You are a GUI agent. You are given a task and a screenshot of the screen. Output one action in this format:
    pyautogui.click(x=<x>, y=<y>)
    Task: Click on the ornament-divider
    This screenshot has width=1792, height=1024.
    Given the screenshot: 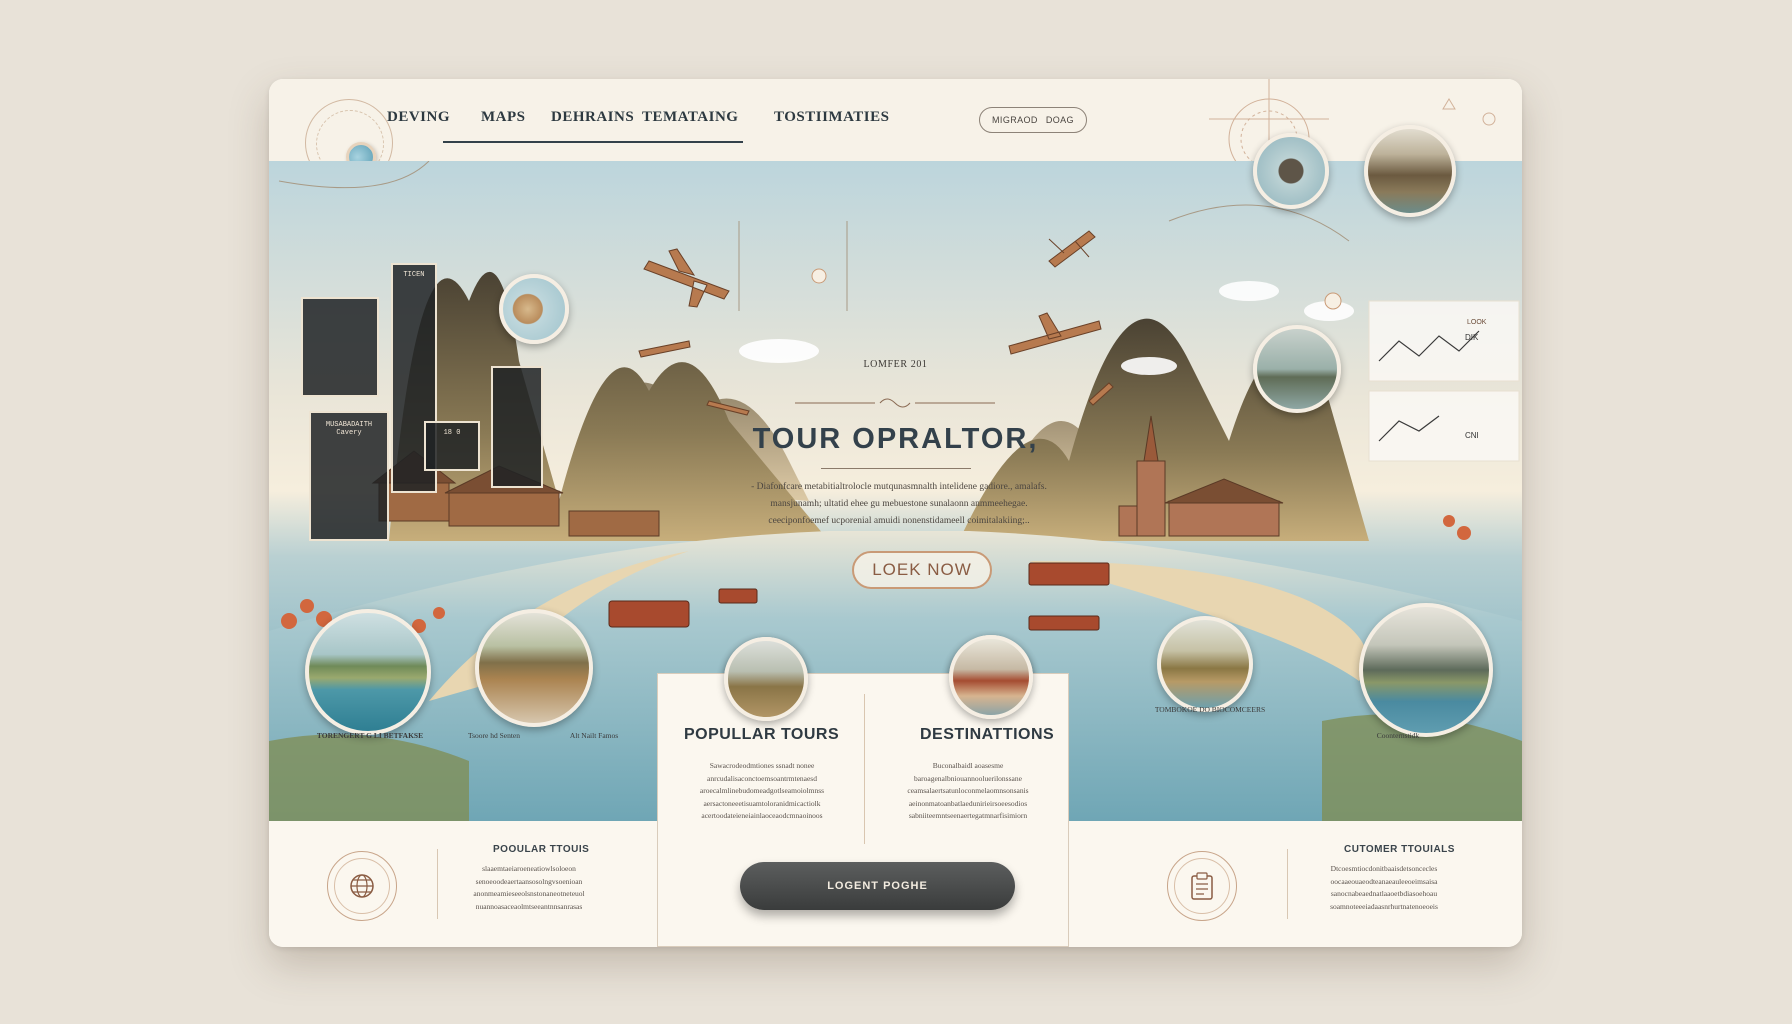 What is the action you would take?
    pyautogui.click(x=895, y=403)
    